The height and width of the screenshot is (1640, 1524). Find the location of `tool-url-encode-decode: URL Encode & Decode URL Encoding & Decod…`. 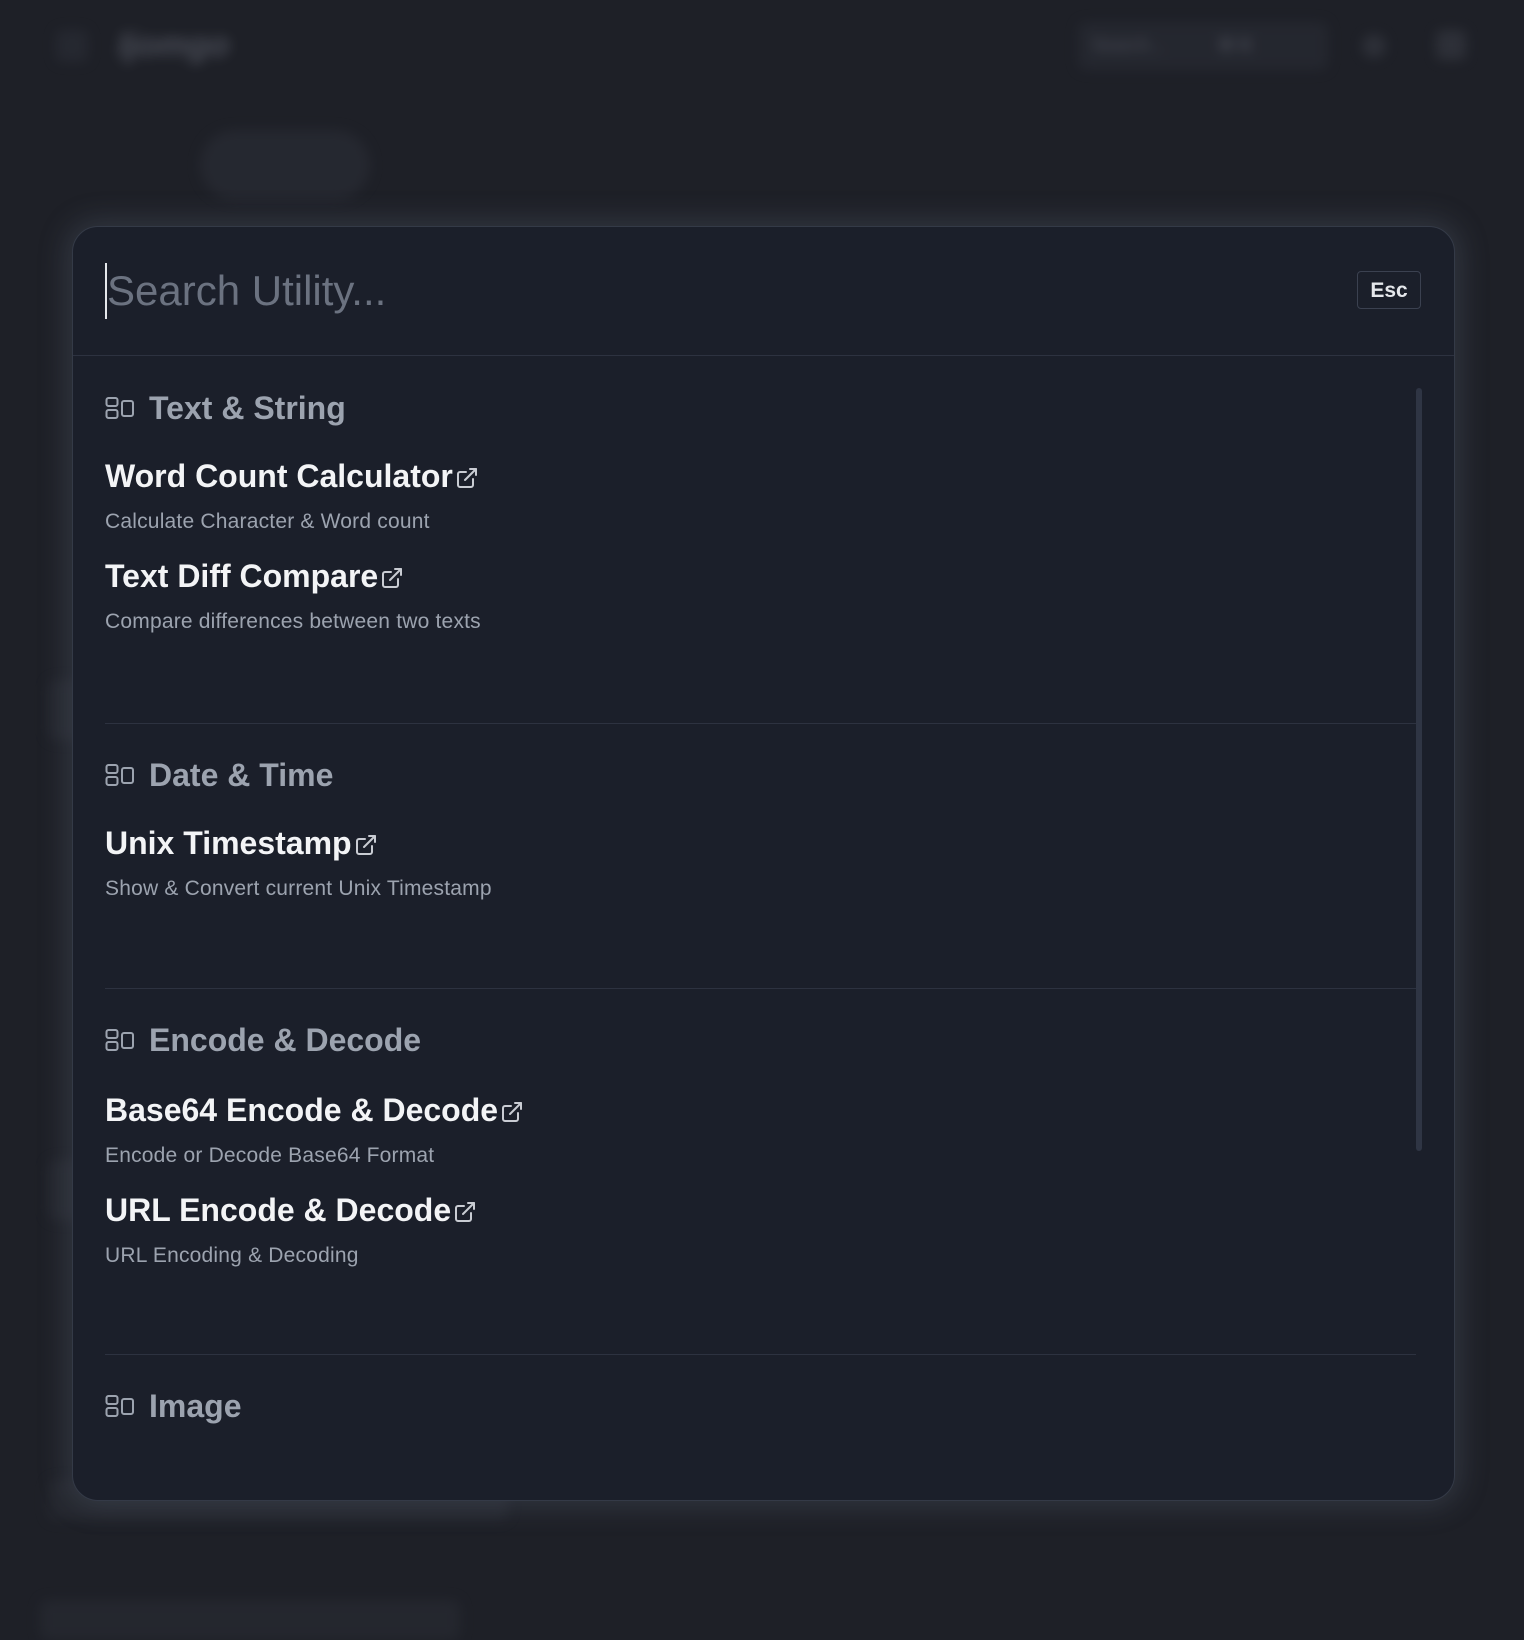

tool-url-encode-decode: URL Encode & Decode URL Encoding & Decod… is located at coordinates (455, 1230).